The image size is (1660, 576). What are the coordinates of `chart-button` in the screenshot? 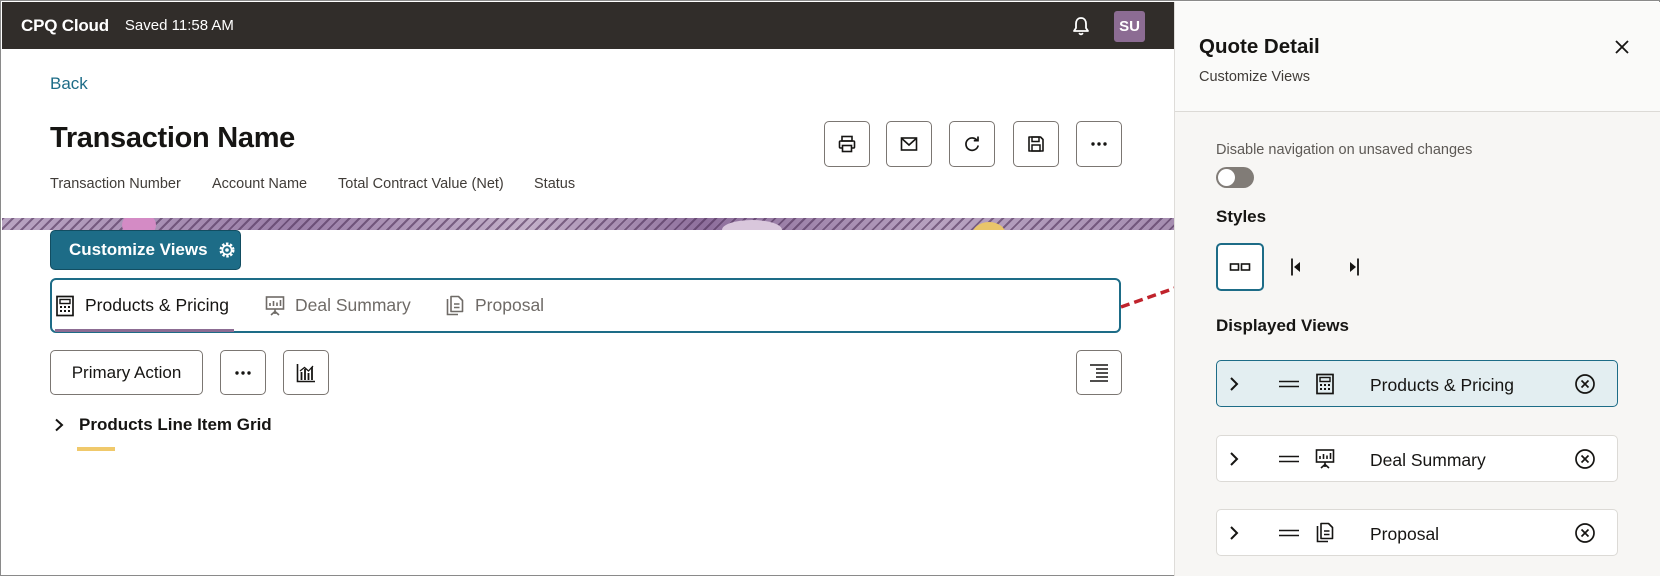 It's located at (306, 372).